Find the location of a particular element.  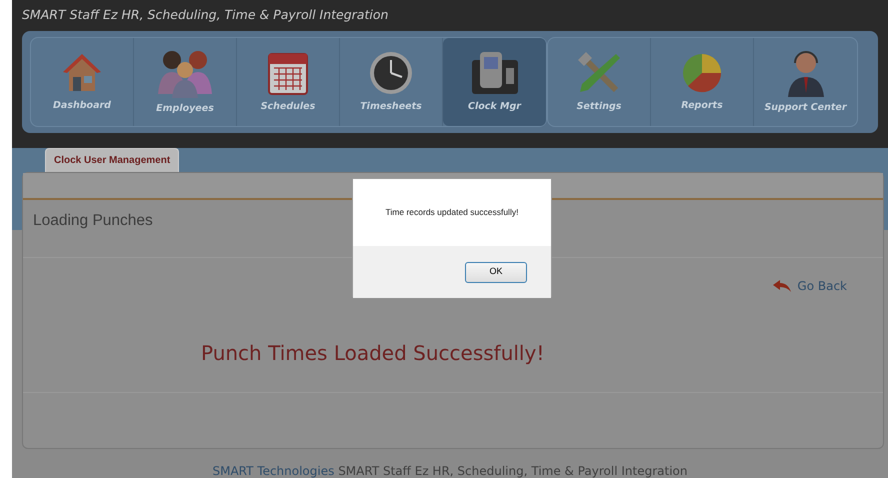

nav-label: Clock Mgr is located at coordinates (494, 107).